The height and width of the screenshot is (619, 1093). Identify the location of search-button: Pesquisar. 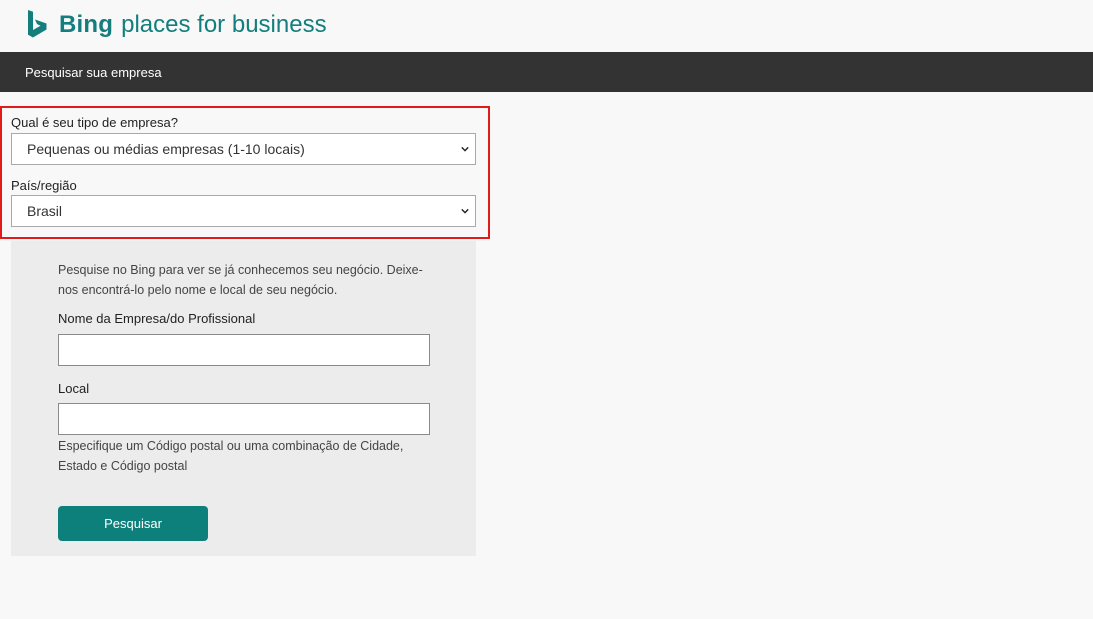
(133, 523).